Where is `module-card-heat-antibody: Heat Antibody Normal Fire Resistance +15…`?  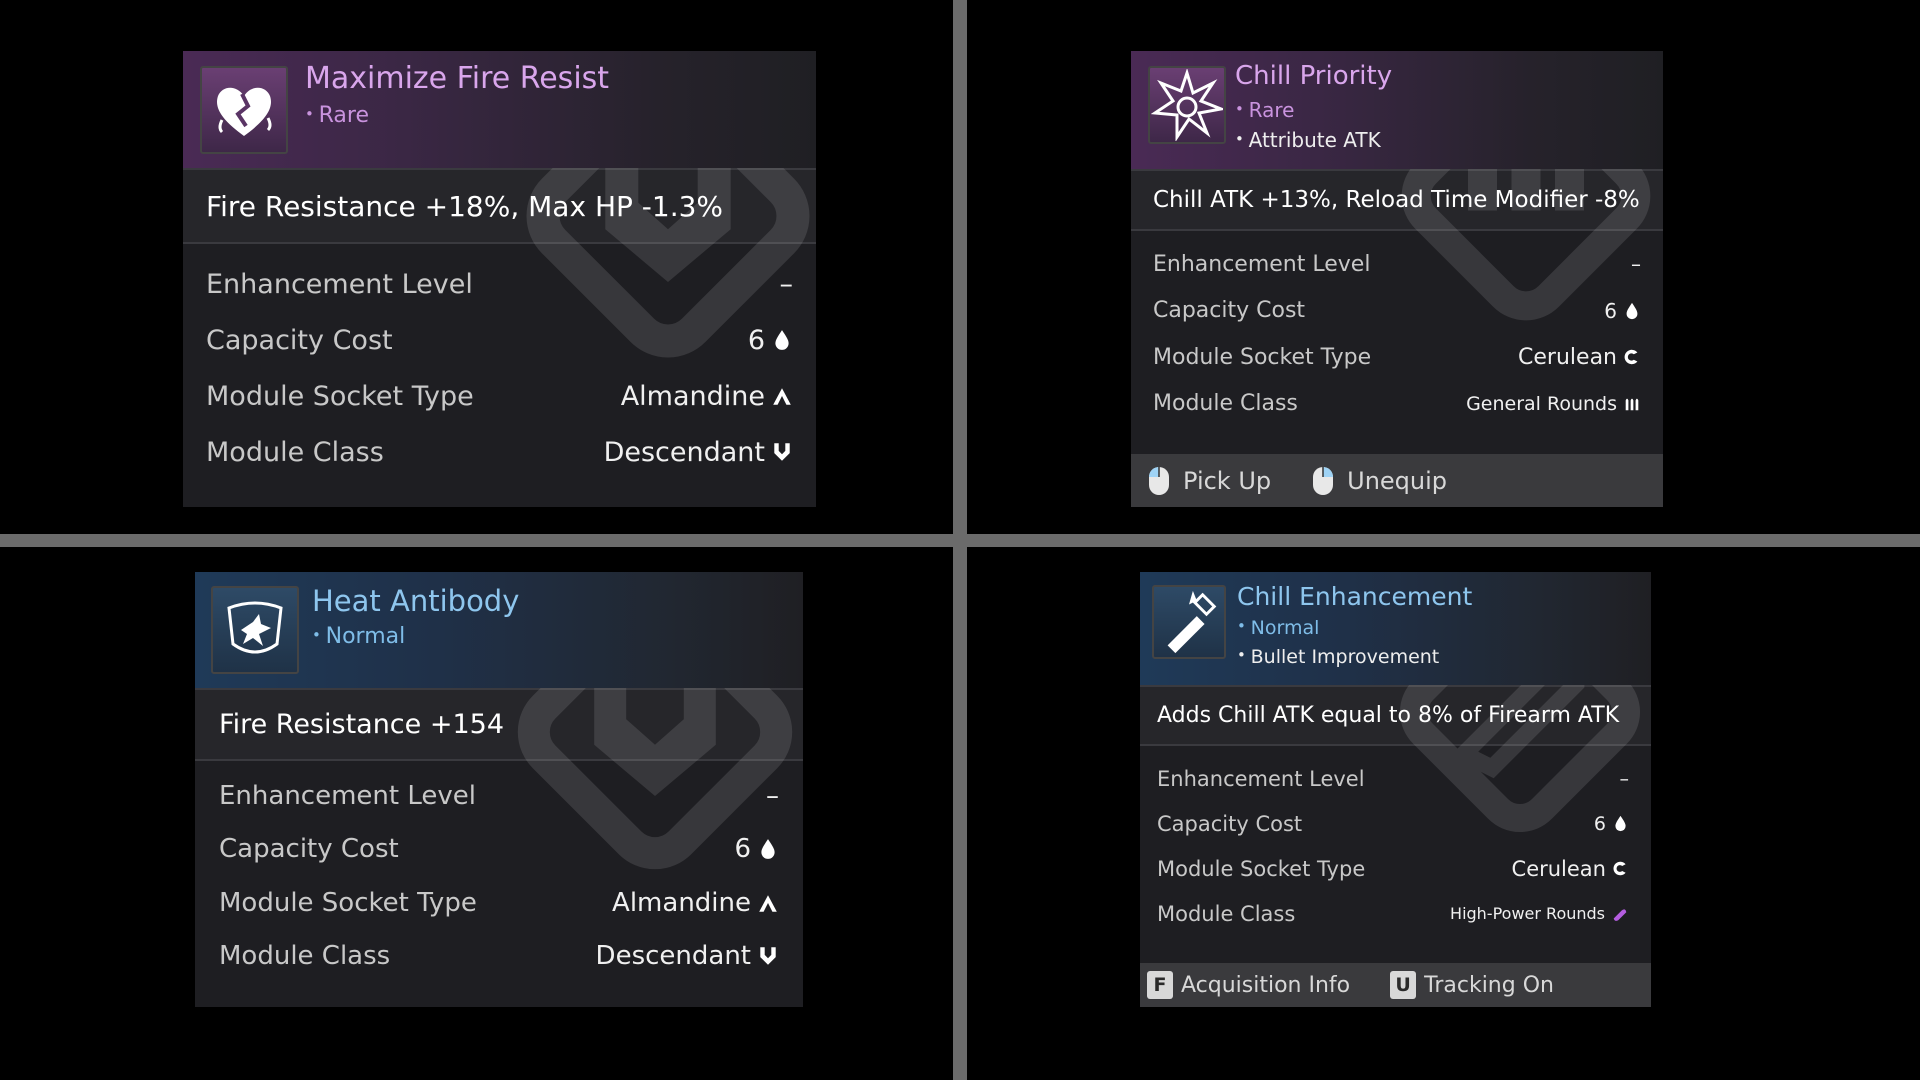 module-card-heat-antibody: Heat Antibody Normal Fire Resistance +15… is located at coordinates (499, 789).